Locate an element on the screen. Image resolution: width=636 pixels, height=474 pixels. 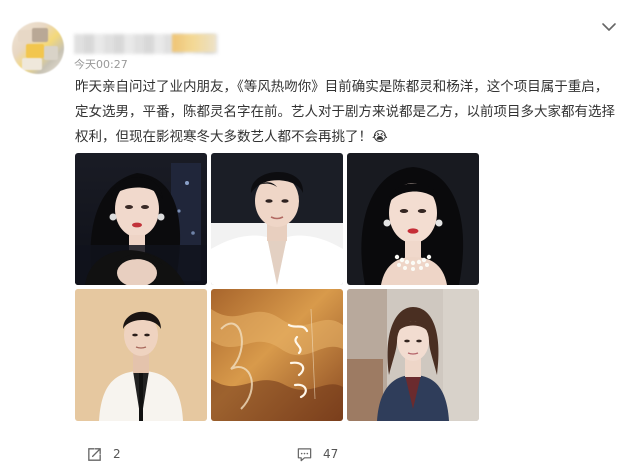
share-count: 2 is located at coordinates (117, 454).